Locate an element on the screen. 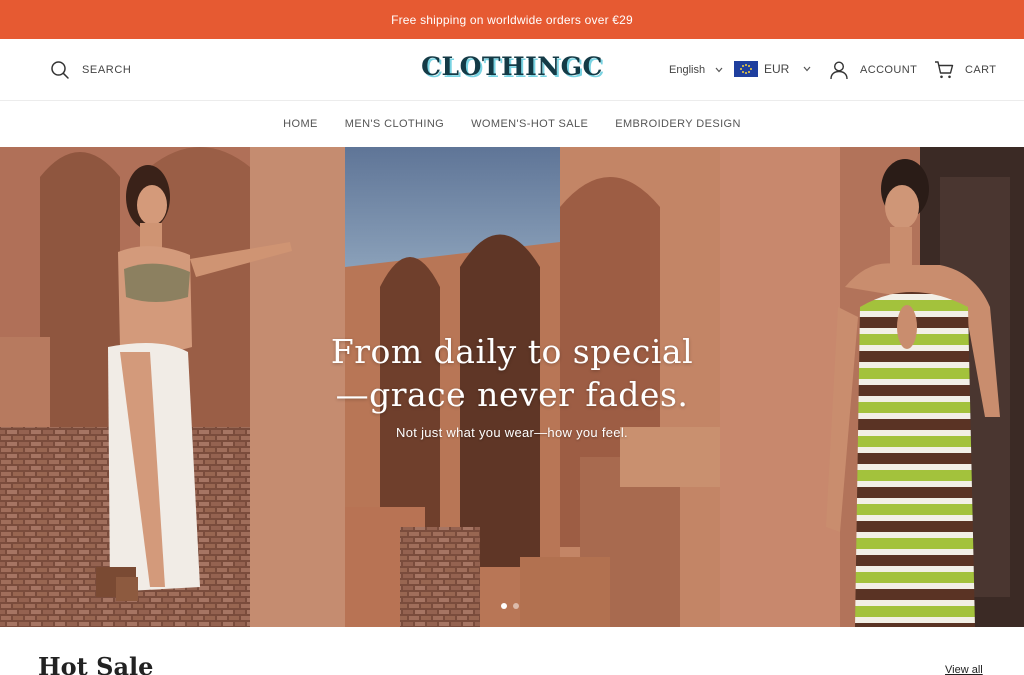 The width and height of the screenshot is (1024, 675). search-button: SEARCH is located at coordinates (90, 70).